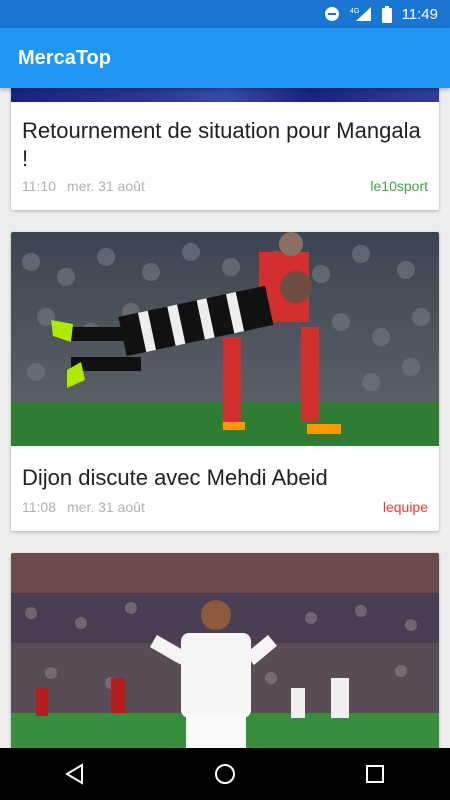 Image resolution: width=450 pixels, height=800 pixels. What do you see at coordinates (225, 95) in the screenshot?
I see `football-match-image` at bounding box center [225, 95].